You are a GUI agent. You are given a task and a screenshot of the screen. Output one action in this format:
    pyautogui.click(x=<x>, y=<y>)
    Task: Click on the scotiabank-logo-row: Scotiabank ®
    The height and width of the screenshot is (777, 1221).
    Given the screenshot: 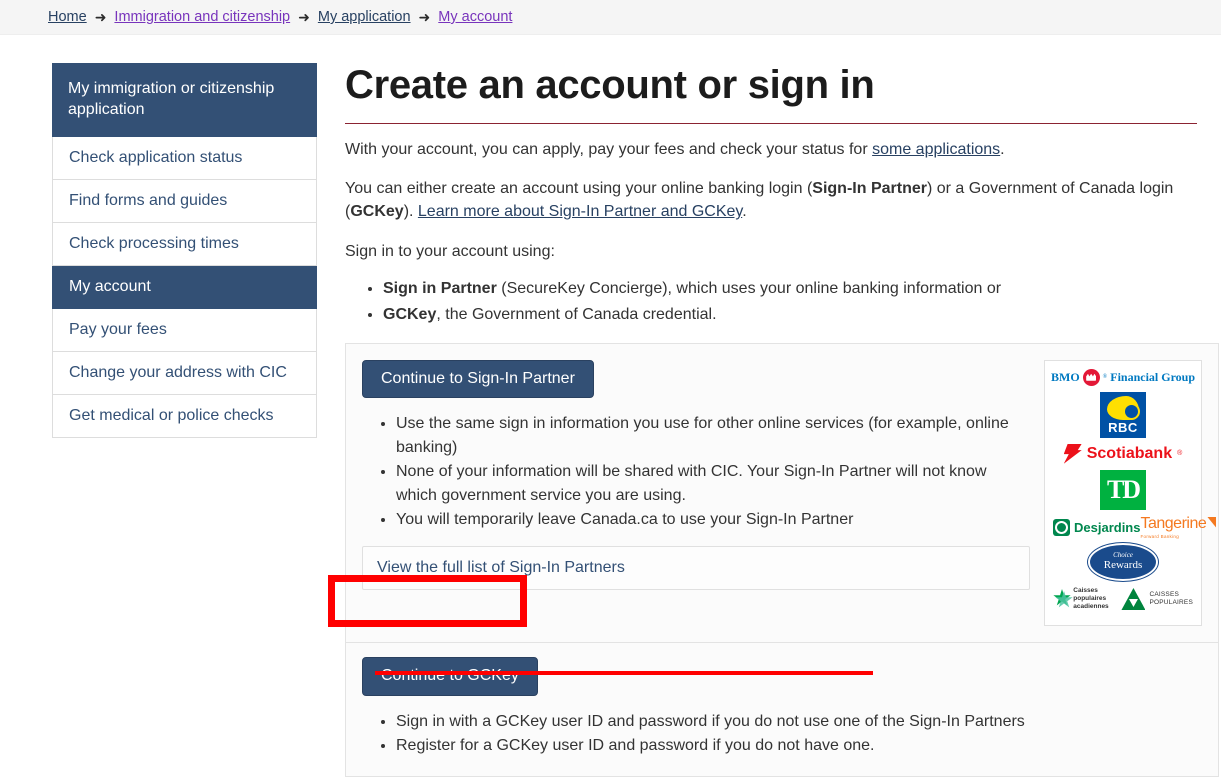 What is the action you would take?
    pyautogui.click(x=1123, y=453)
    